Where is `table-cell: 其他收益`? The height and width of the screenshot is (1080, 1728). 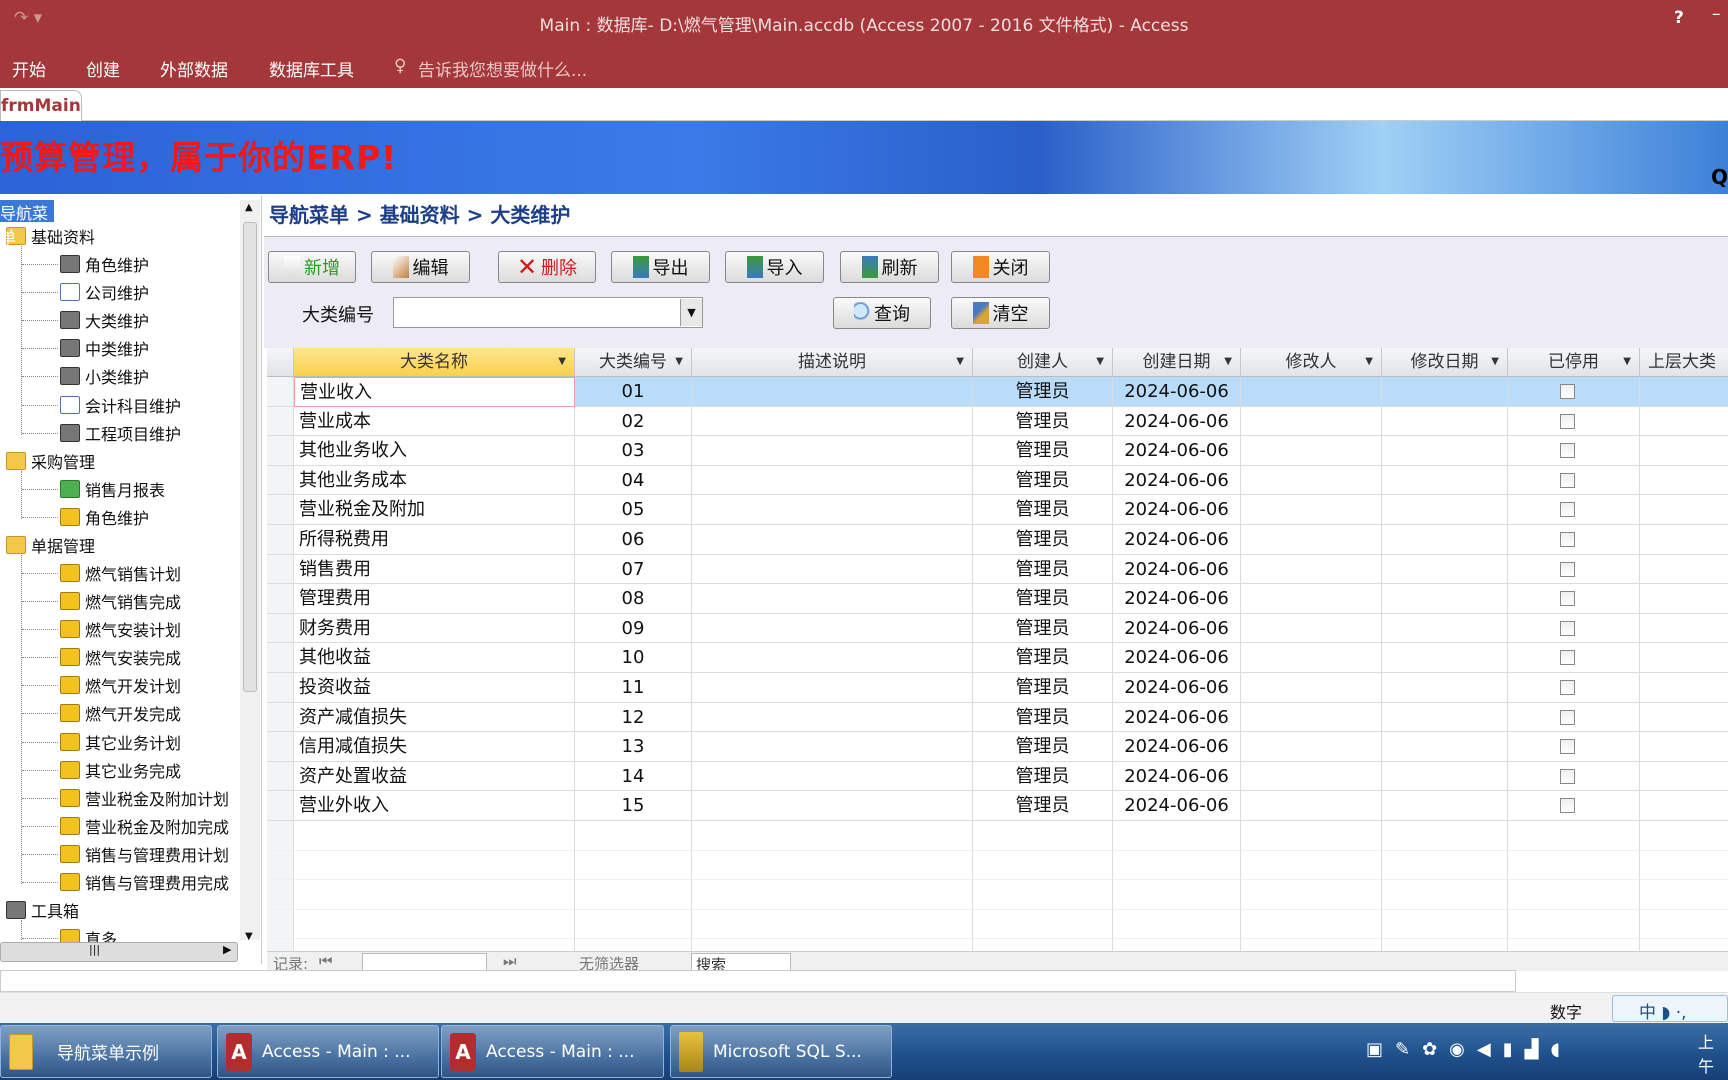
table-cell: 其他收益 is located at coordinates (434, 658).